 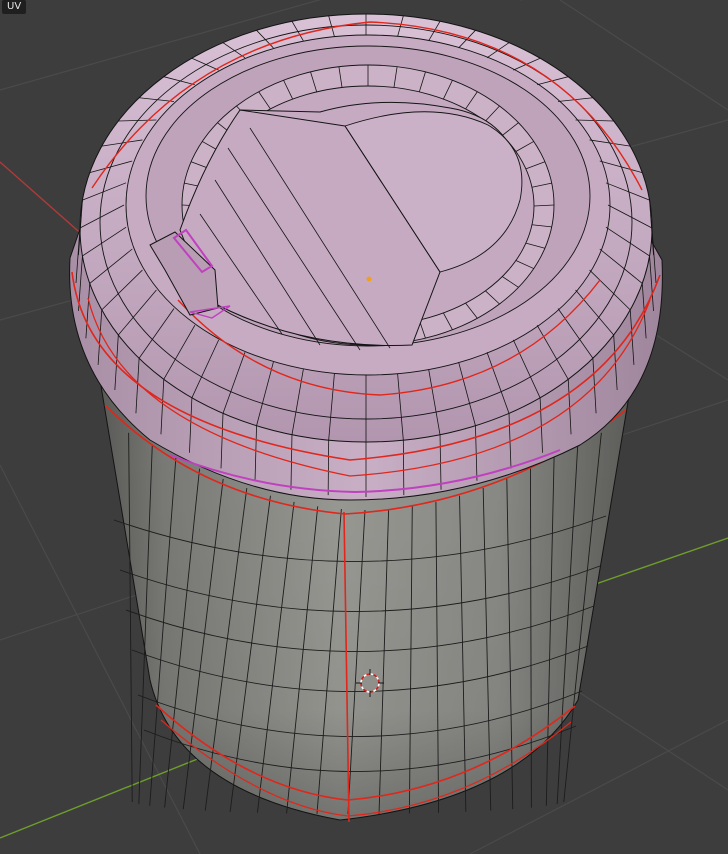 What do you see at coordinates (369, 279) in the screenshot?
I see `object-origin` at bounding box center [369, 279].